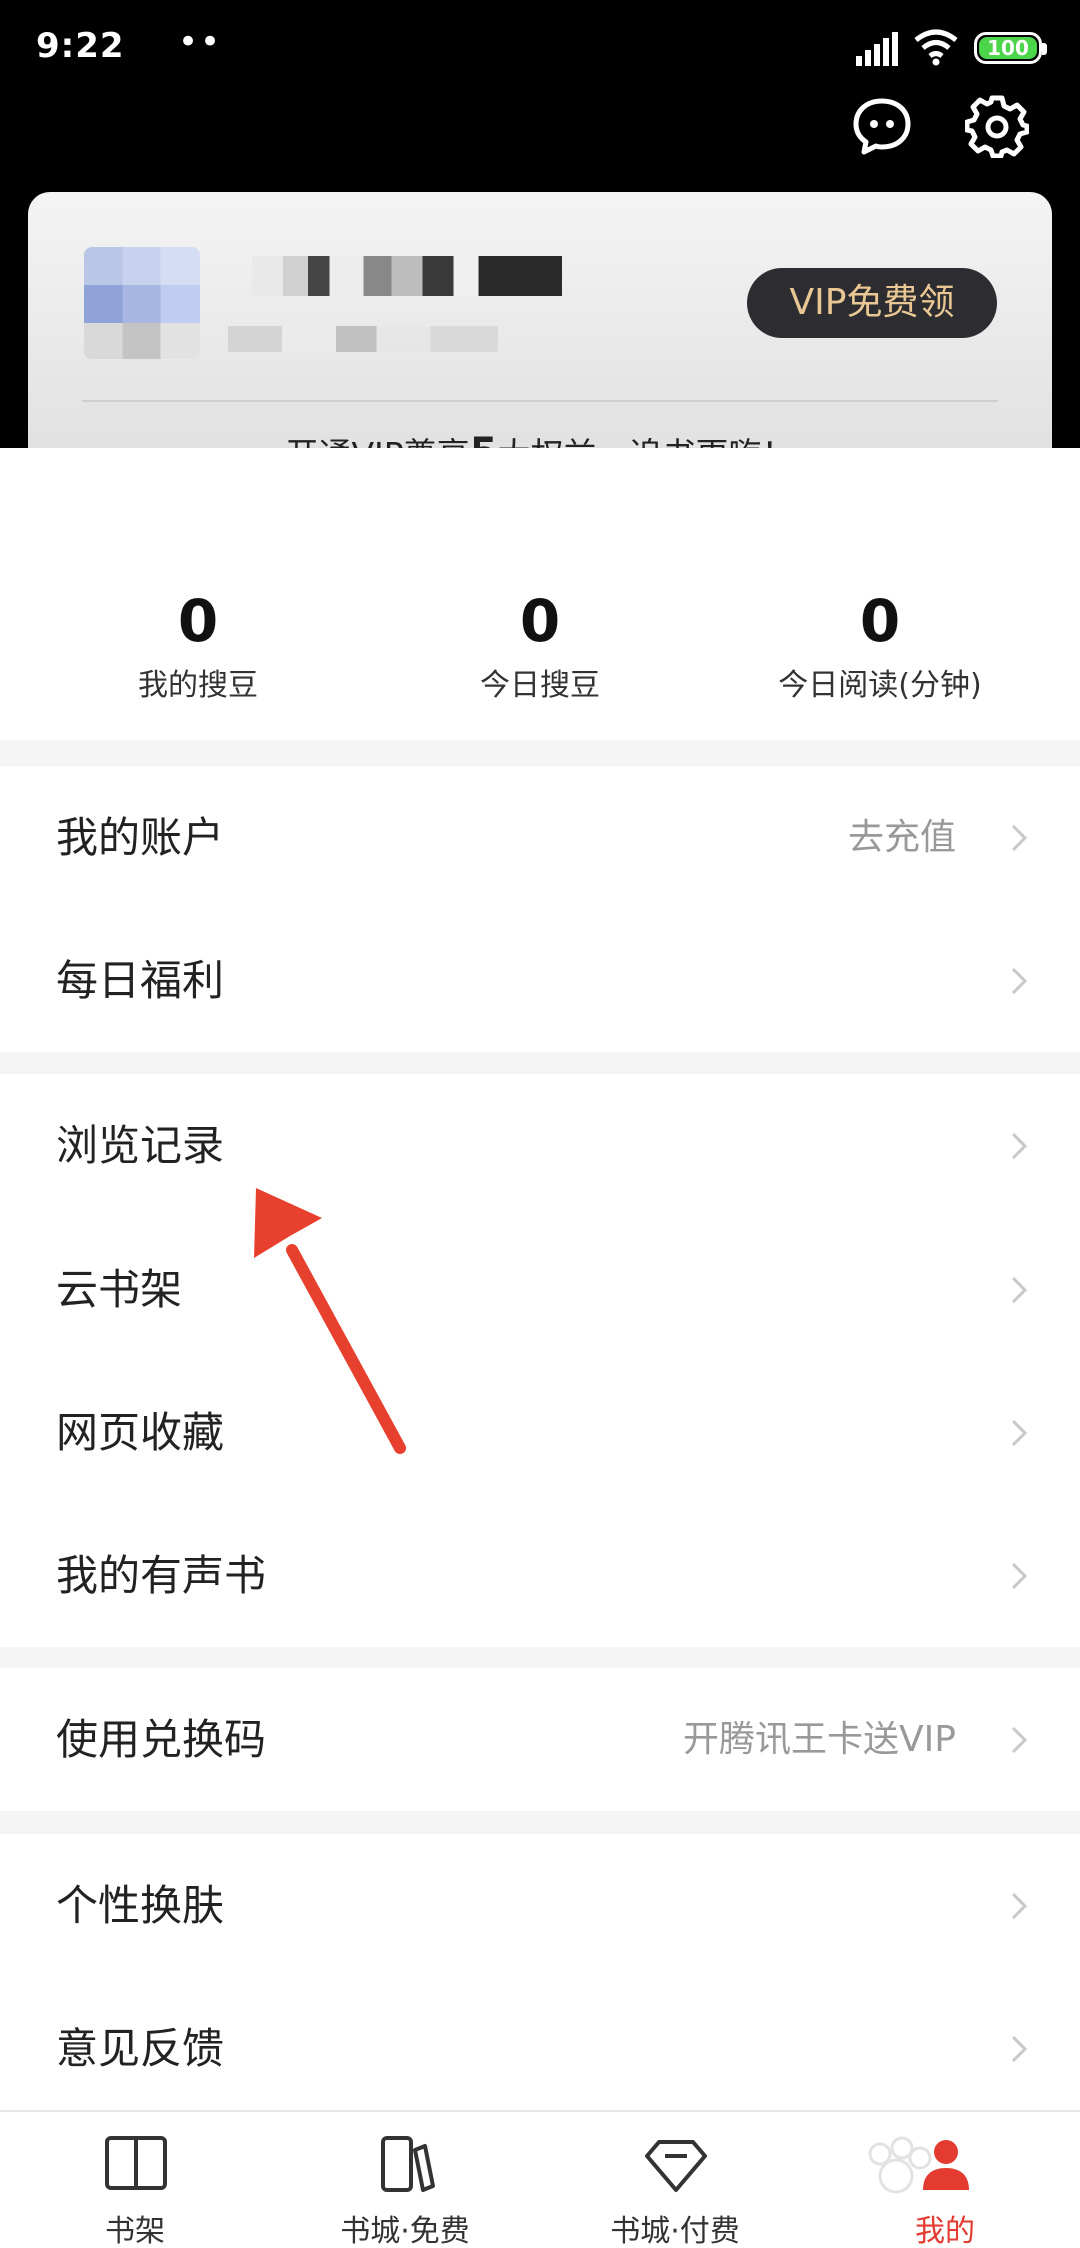 This screenshot has height=2248, width=1080. I want to click on menu-item-hint: 去充值, so click(901, 837).